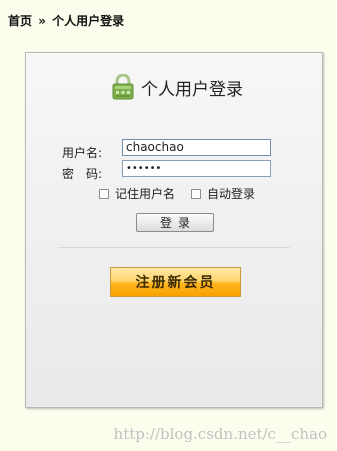 The image size is (337, 451). What do you see at coordinates (174, 247) in the screenshot?
I see `divider` at bounding box center [174, 247].